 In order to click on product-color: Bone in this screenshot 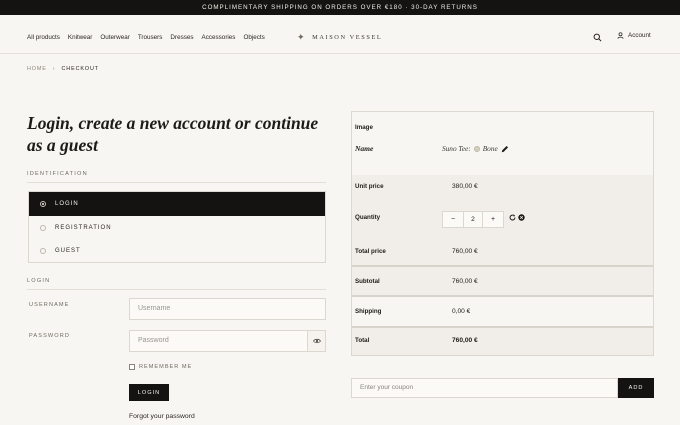, I will do `click(490, 148)`.